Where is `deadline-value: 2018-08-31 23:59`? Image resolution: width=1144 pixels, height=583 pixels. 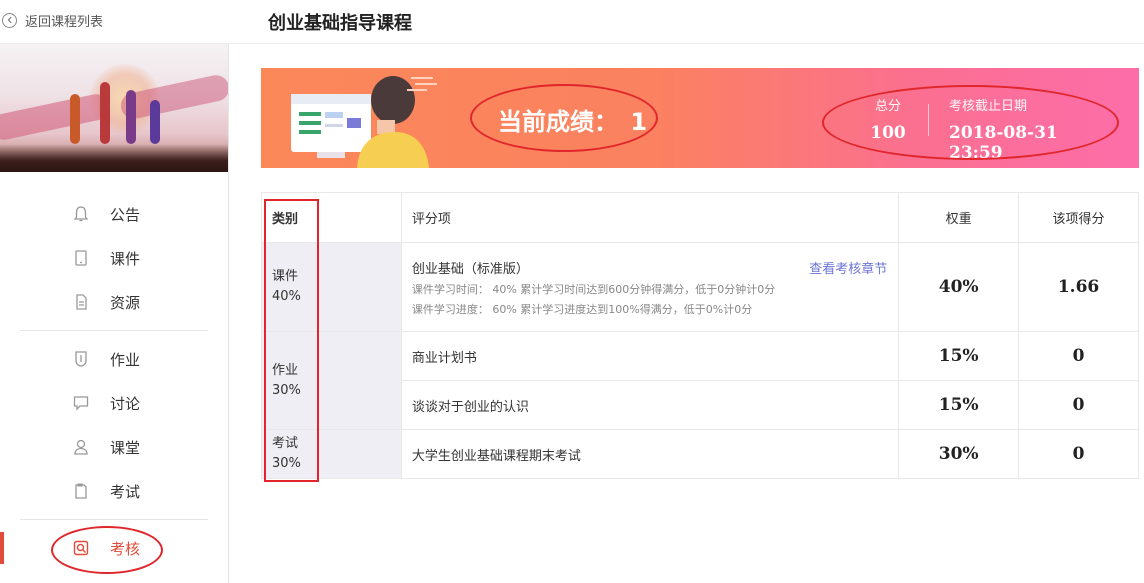
deadline-value: 2018-08-31 23:59 is located at coordinates (1003, 143).